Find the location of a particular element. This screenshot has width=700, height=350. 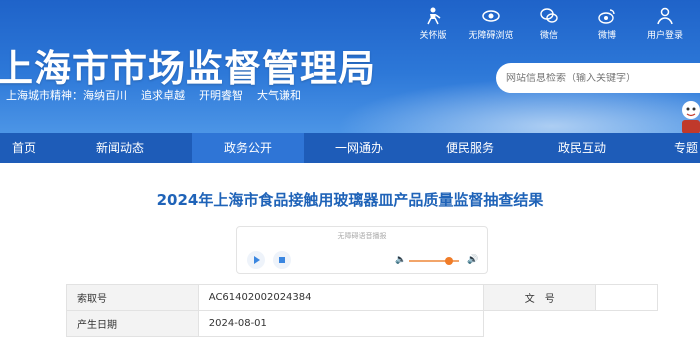

volume-slider-handle is located at coordinates (449, 261).